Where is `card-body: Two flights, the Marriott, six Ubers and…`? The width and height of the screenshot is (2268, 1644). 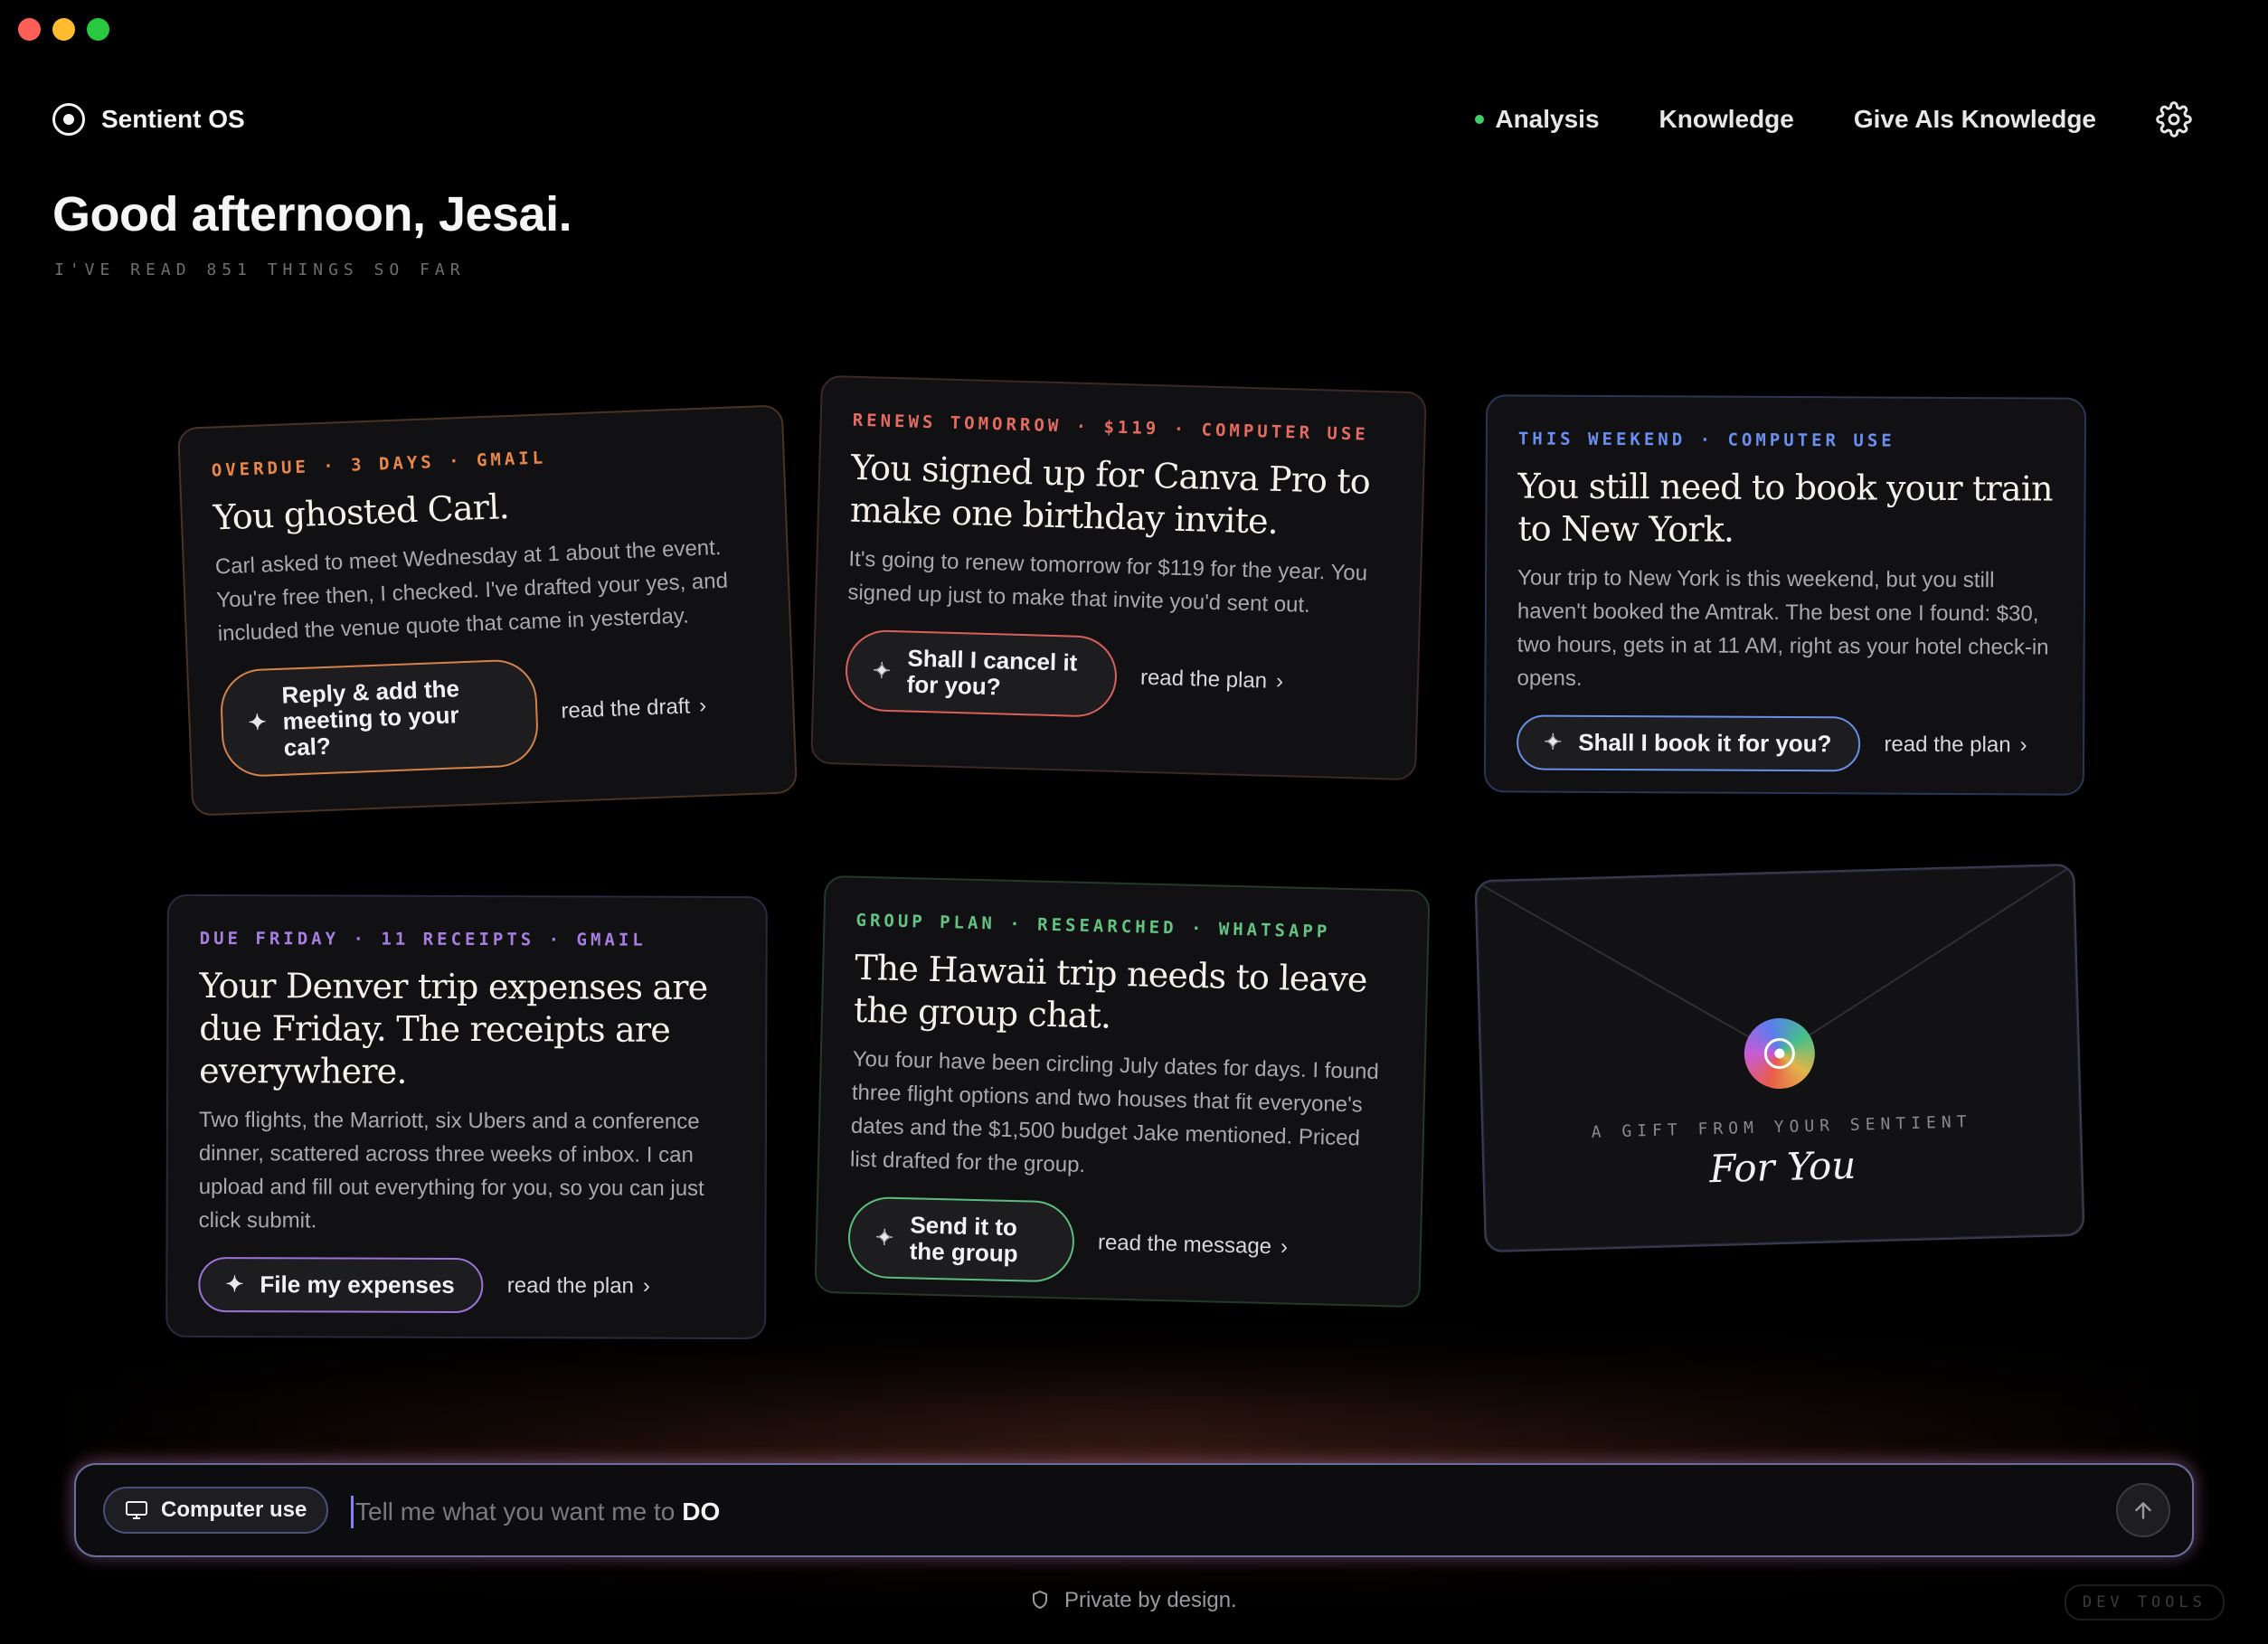
card-body: Two flights, the Marriott, six Ubers and… is located at coordinates (451, 1170).